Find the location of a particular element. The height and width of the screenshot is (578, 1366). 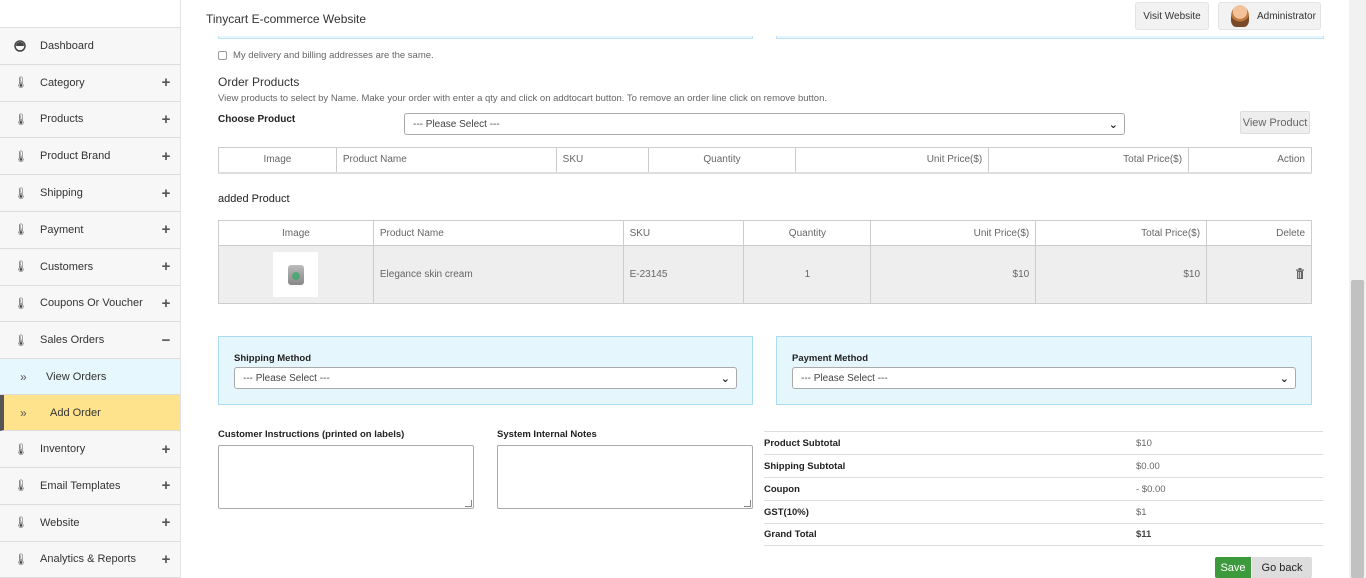

delivery-panel-edge is located at coordinates (1050, 37).